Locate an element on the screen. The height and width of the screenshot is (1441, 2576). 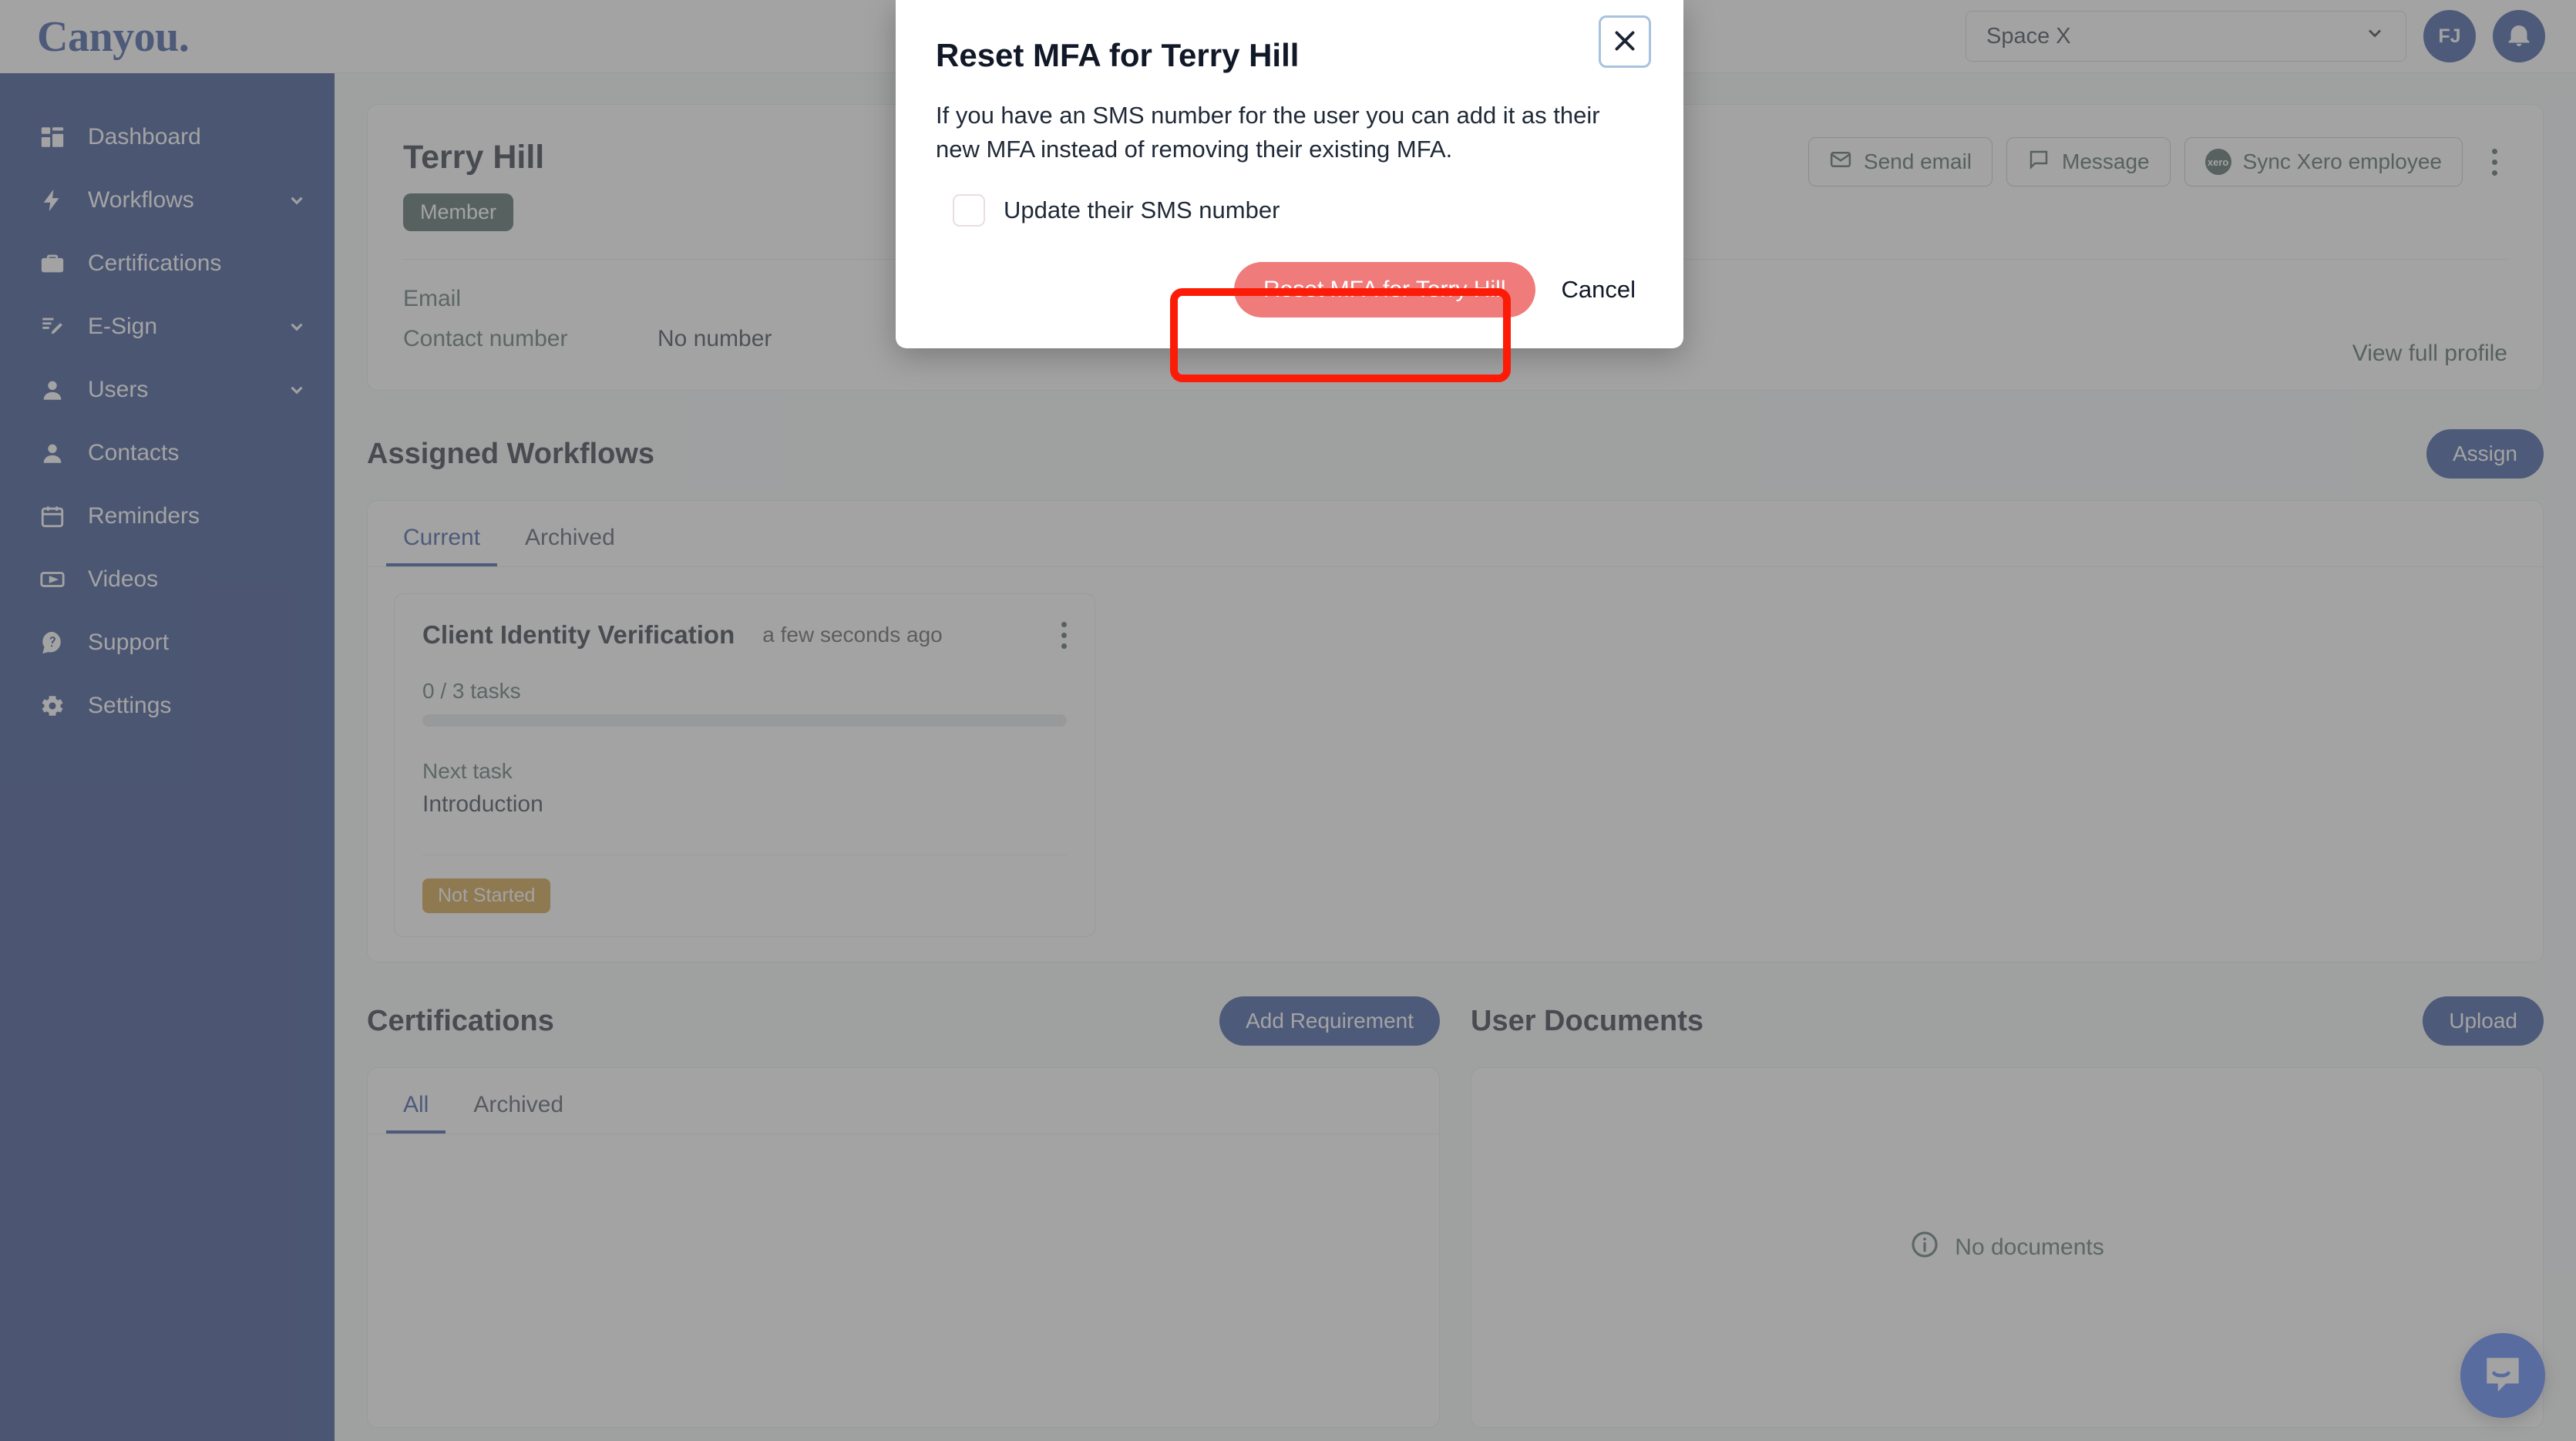
confirm-reset-mfa-button: Reset MFA for Terry Hill is located at coordinates (1384, 290).